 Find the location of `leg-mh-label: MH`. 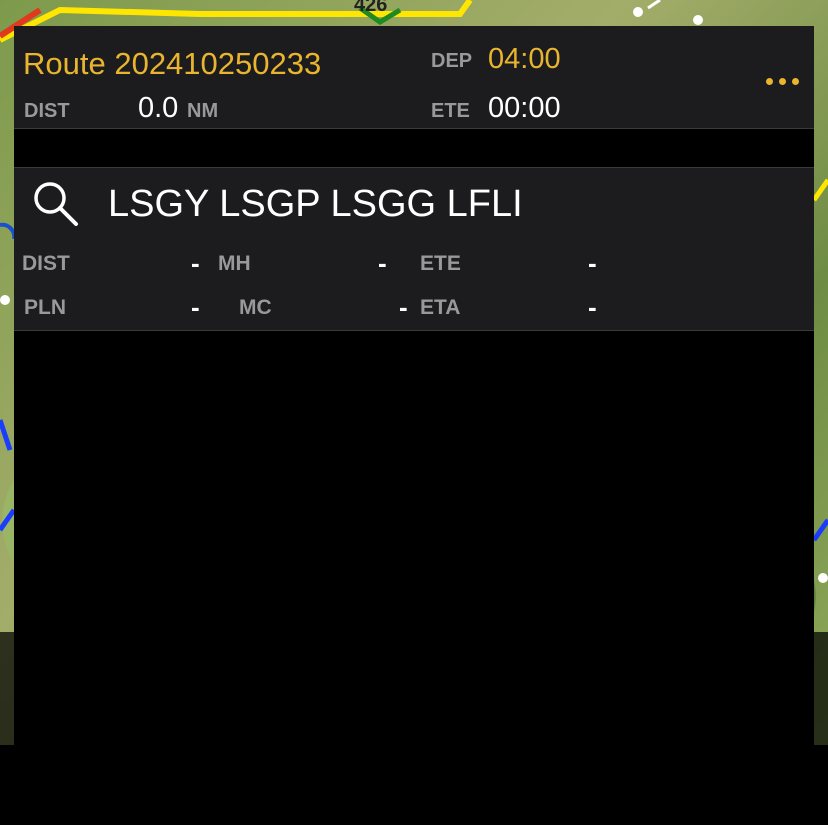

leg-mh-label: MH is located at coordinates (234, 263).